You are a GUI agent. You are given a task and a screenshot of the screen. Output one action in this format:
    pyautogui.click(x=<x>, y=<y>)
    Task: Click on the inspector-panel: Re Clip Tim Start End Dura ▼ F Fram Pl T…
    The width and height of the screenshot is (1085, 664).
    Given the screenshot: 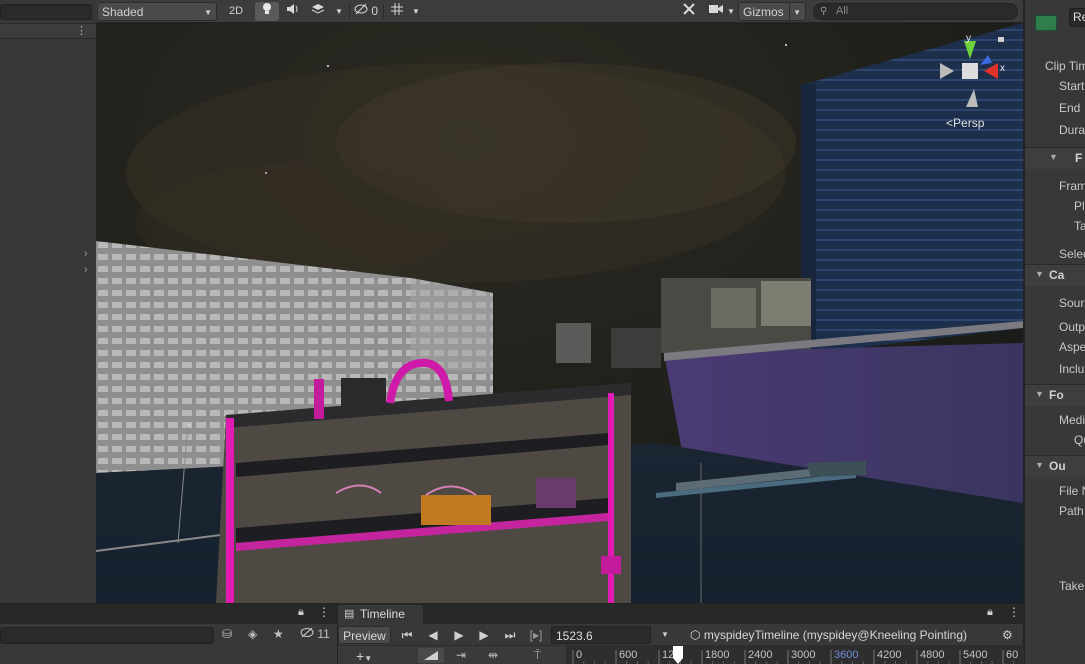 What is the action you would take?
    pyautogui.click(x=1054, y=332)
    